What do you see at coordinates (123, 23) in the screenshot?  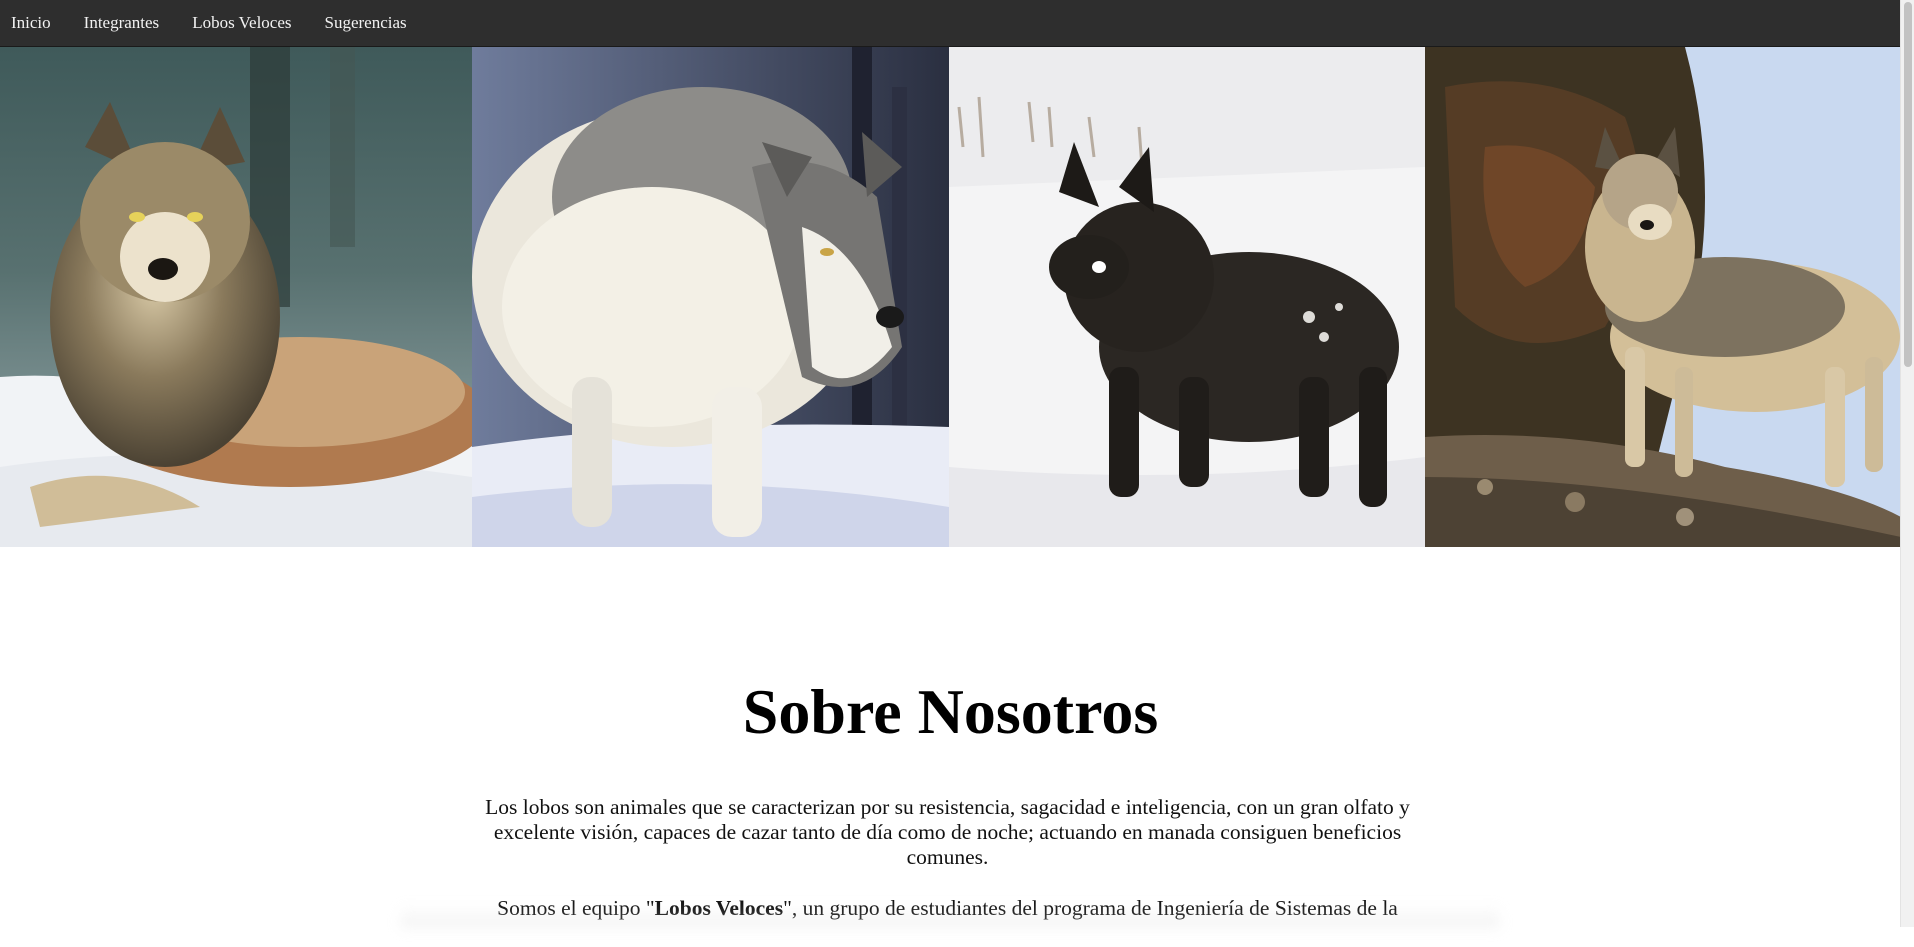 I see `nav-link-integrantes: Integrantes` at bounding box center [123, 23].